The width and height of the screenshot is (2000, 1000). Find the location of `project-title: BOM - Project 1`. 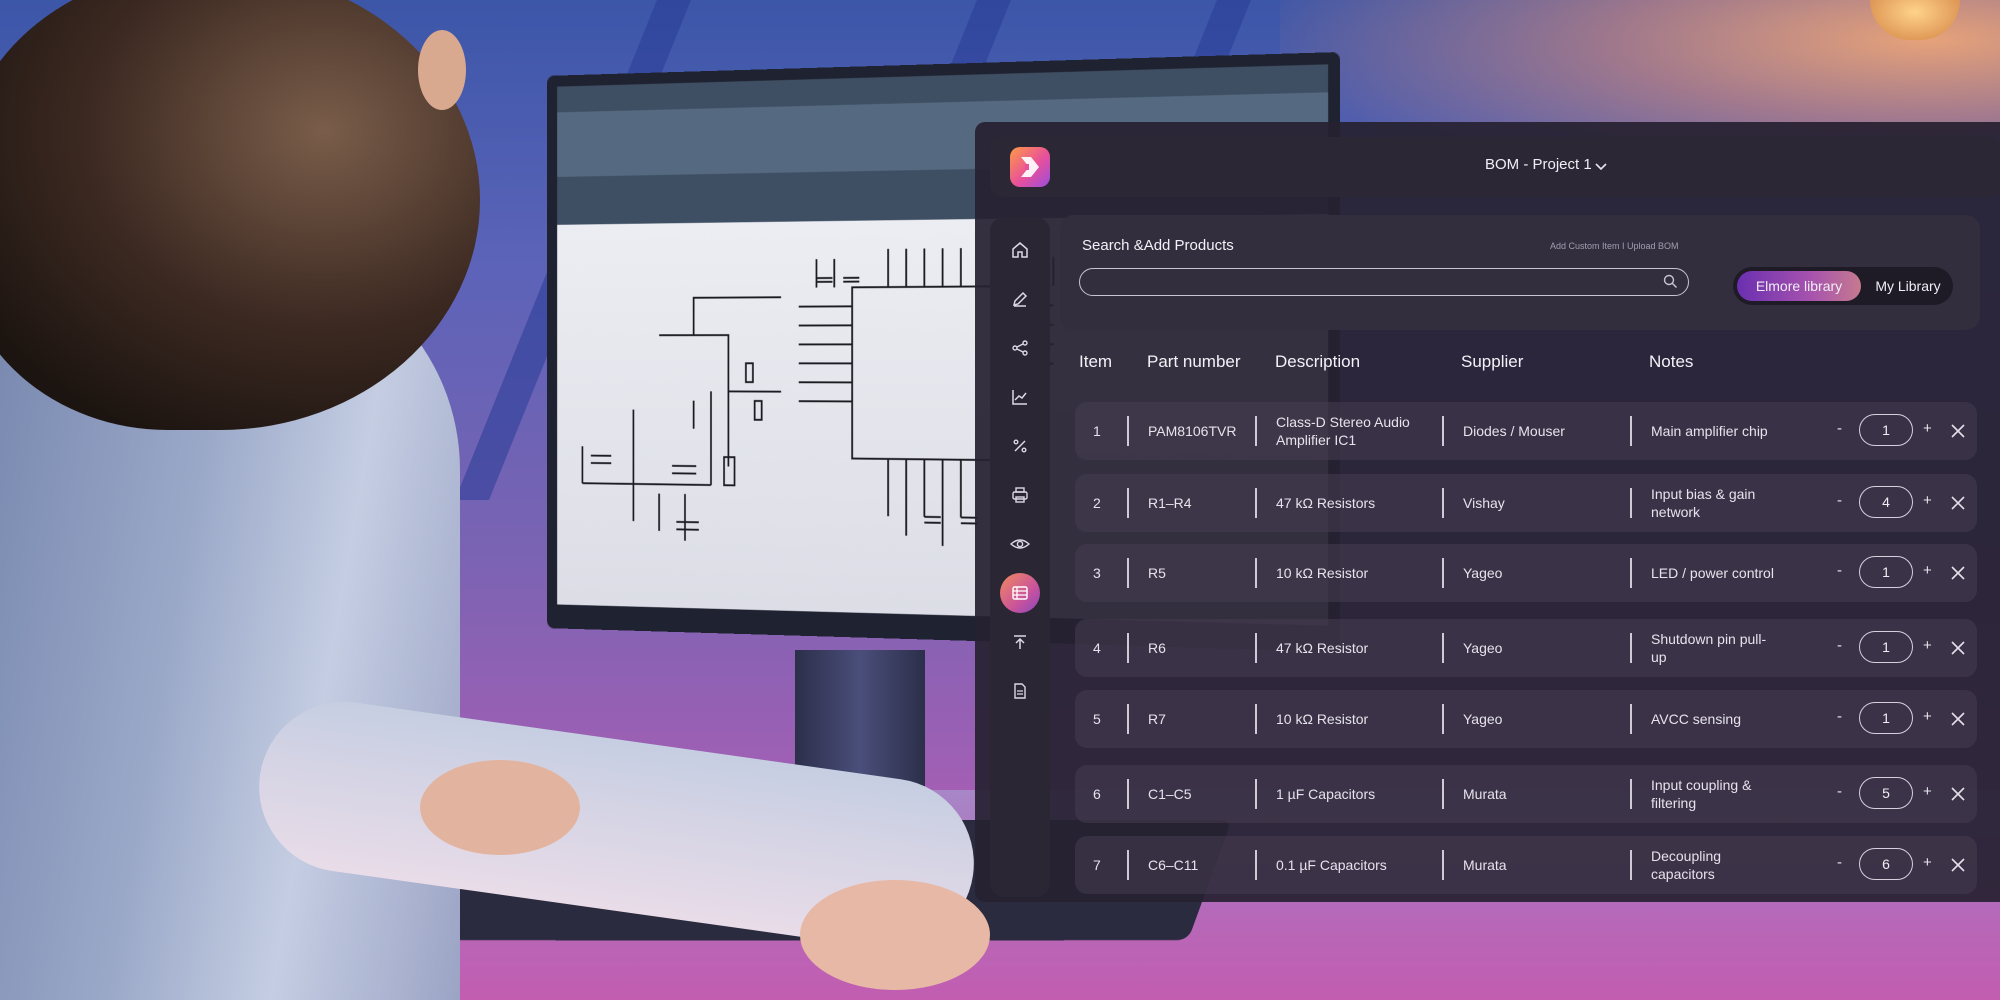

project-title: BOM - Project 1 is located at coordinates (1538, 164).